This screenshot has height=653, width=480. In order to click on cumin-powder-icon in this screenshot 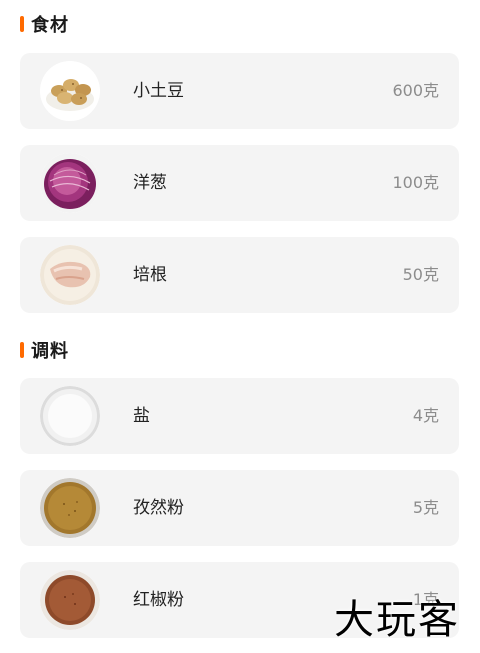, I will do `click(70, 508)`.